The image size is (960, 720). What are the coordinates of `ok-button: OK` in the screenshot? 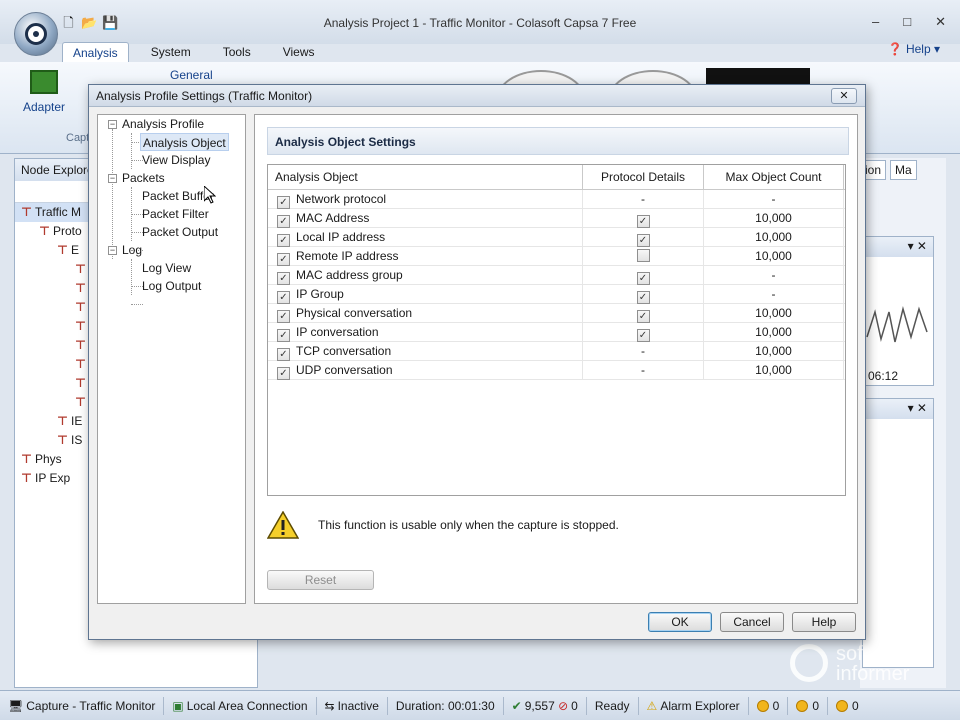 It's located at (680, 622).